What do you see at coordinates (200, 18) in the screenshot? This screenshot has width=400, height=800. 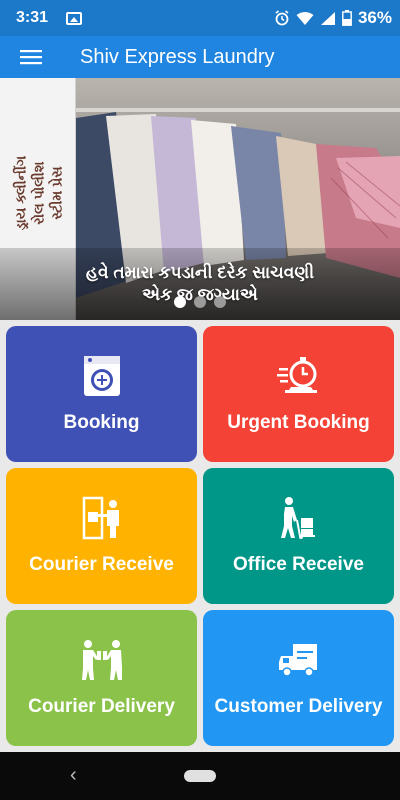 I see `status-bar: 3:31 36%` at bounding box center [200, 18].